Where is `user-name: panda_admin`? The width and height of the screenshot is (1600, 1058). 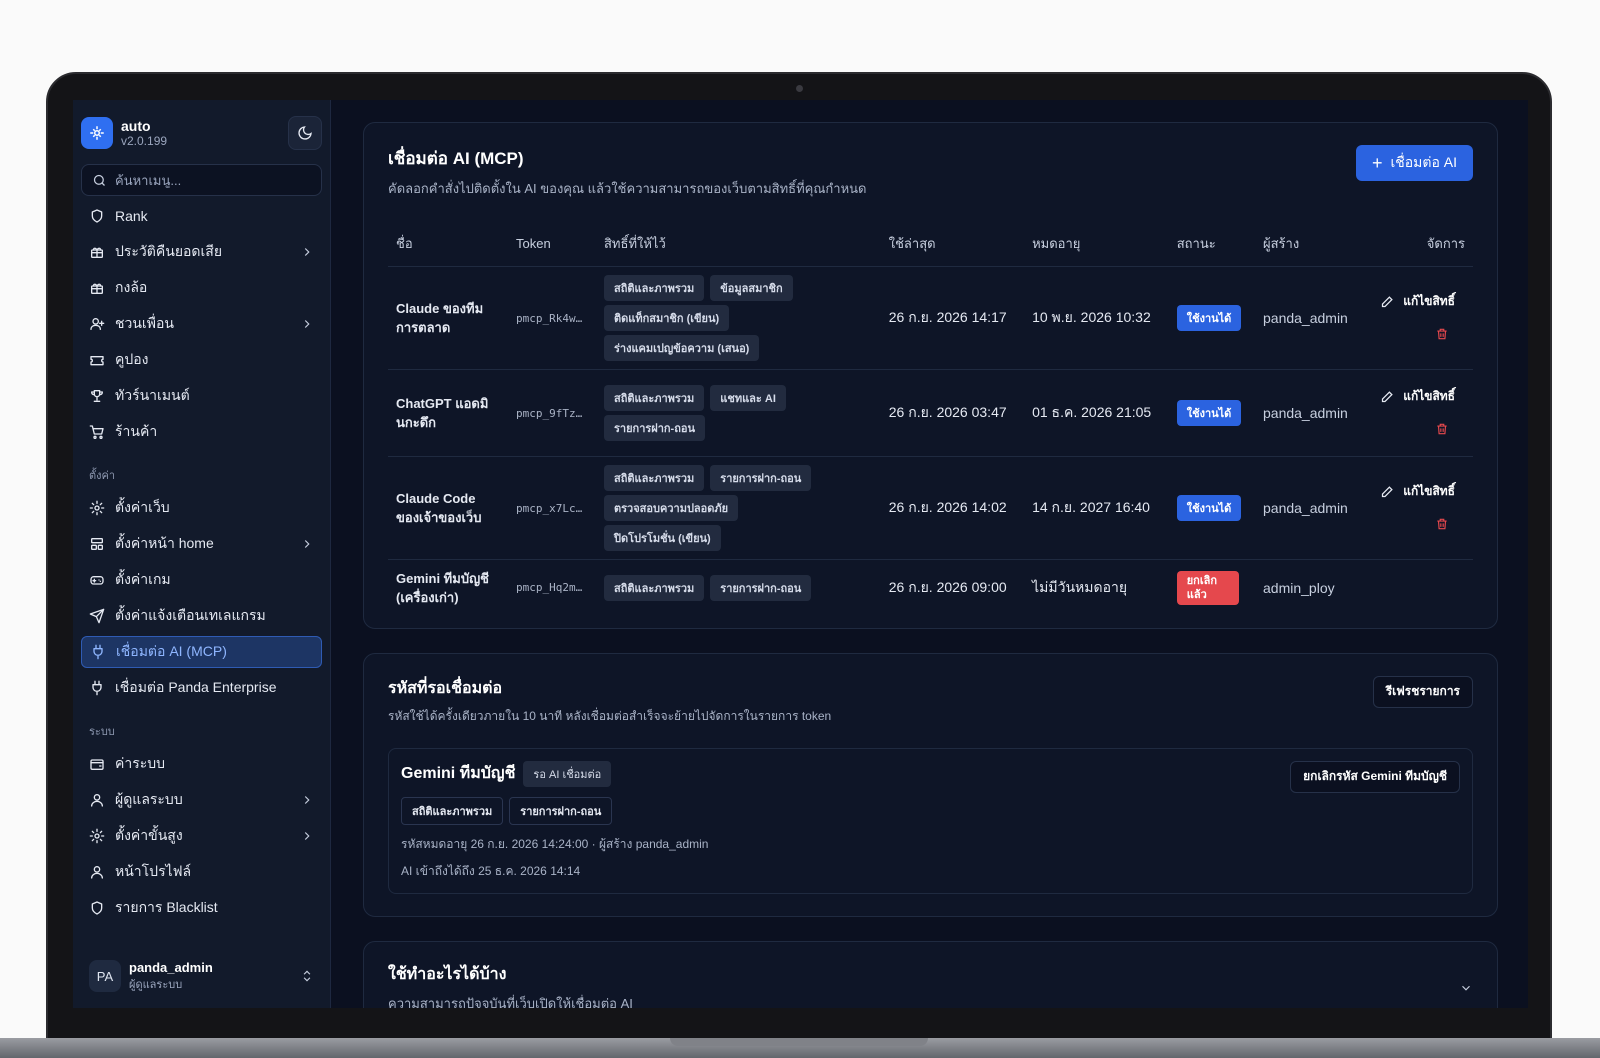
user-name: panda_admin is located at coordinates (171, 967).